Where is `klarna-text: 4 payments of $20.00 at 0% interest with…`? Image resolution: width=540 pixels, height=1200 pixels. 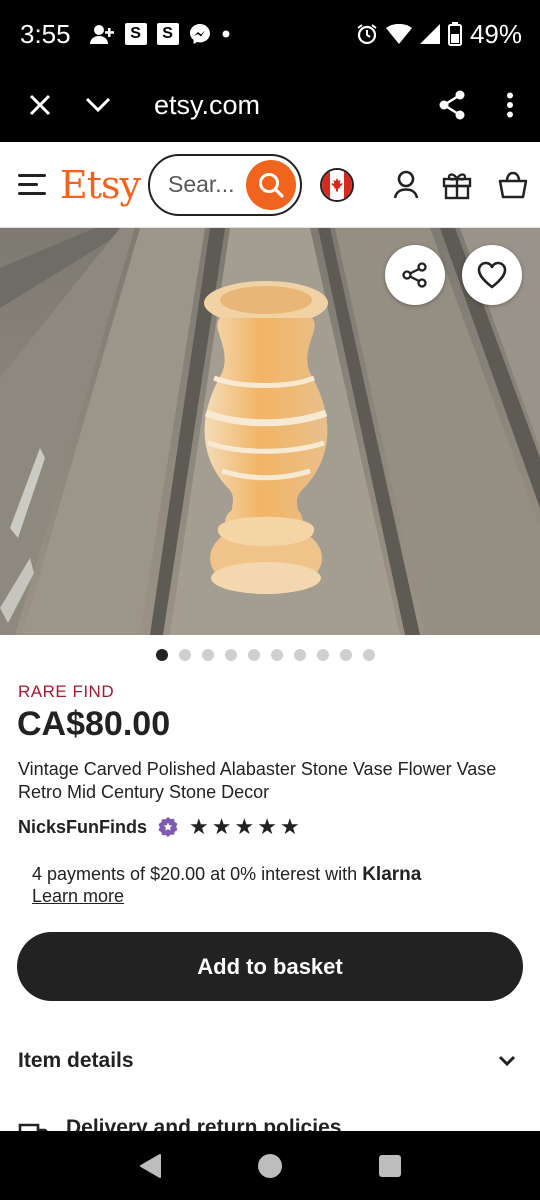 klarna-text: 4 payments of $20.00 at 0% interest with… is located at coordinates (226, 875).